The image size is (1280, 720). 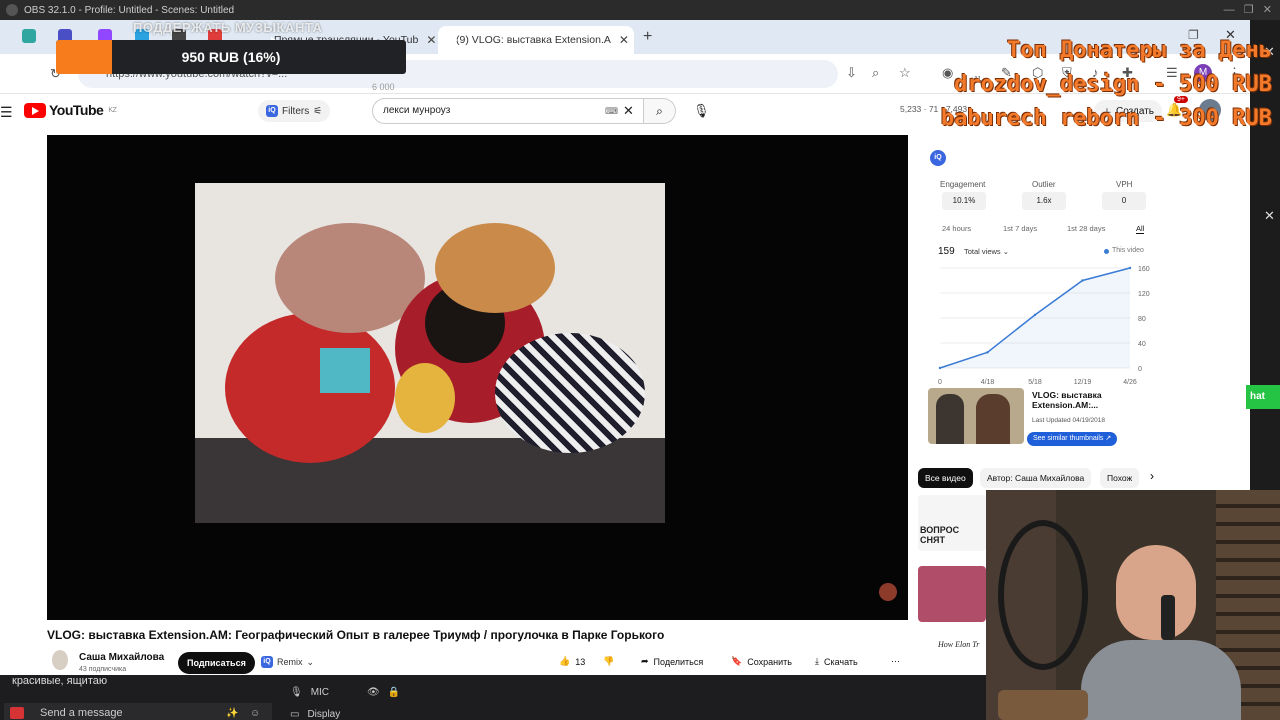 I want to click on metric-value: 0, so click(x=1124, y=201).